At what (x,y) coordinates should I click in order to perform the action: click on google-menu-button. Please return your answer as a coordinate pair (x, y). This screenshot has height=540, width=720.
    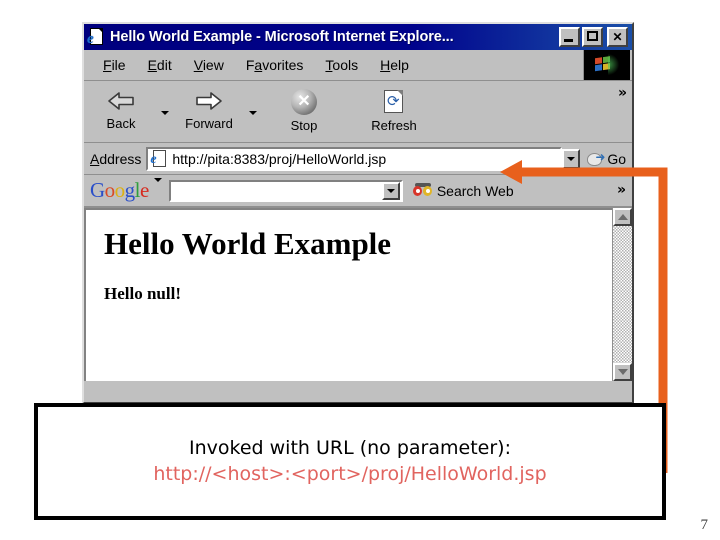
    Looking at the image, I should click on (157, 188).